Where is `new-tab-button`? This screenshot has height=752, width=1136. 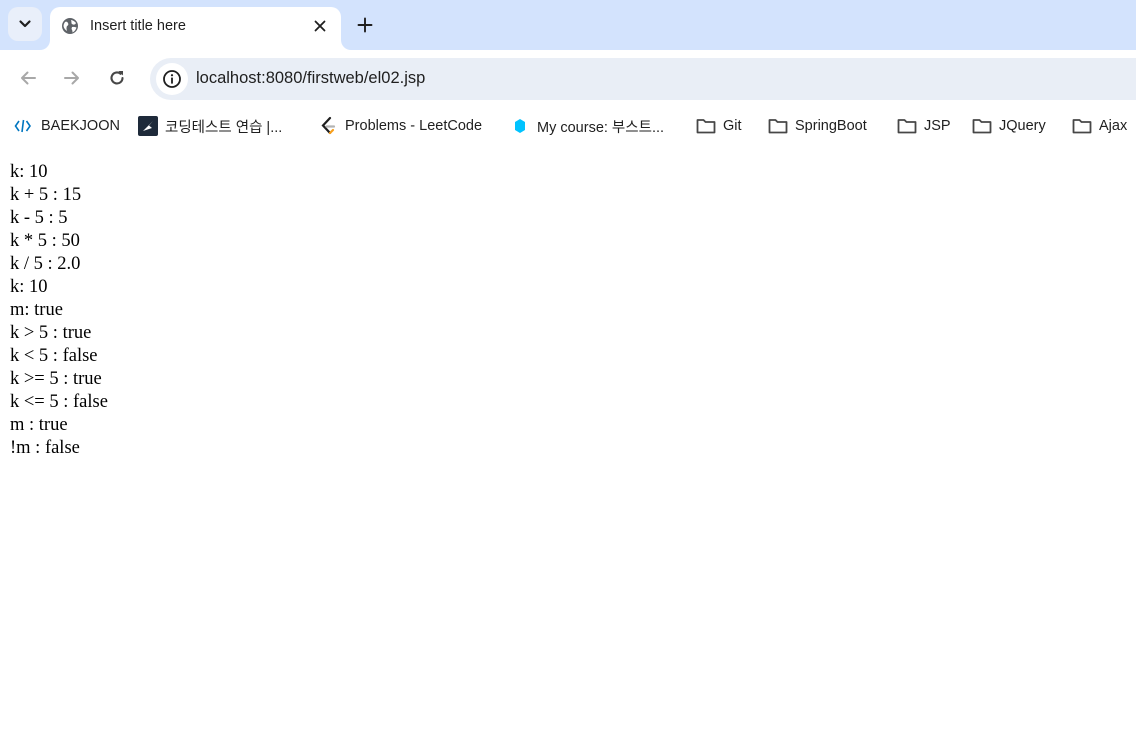
new-tab-button is located at coordinates (365, 25).